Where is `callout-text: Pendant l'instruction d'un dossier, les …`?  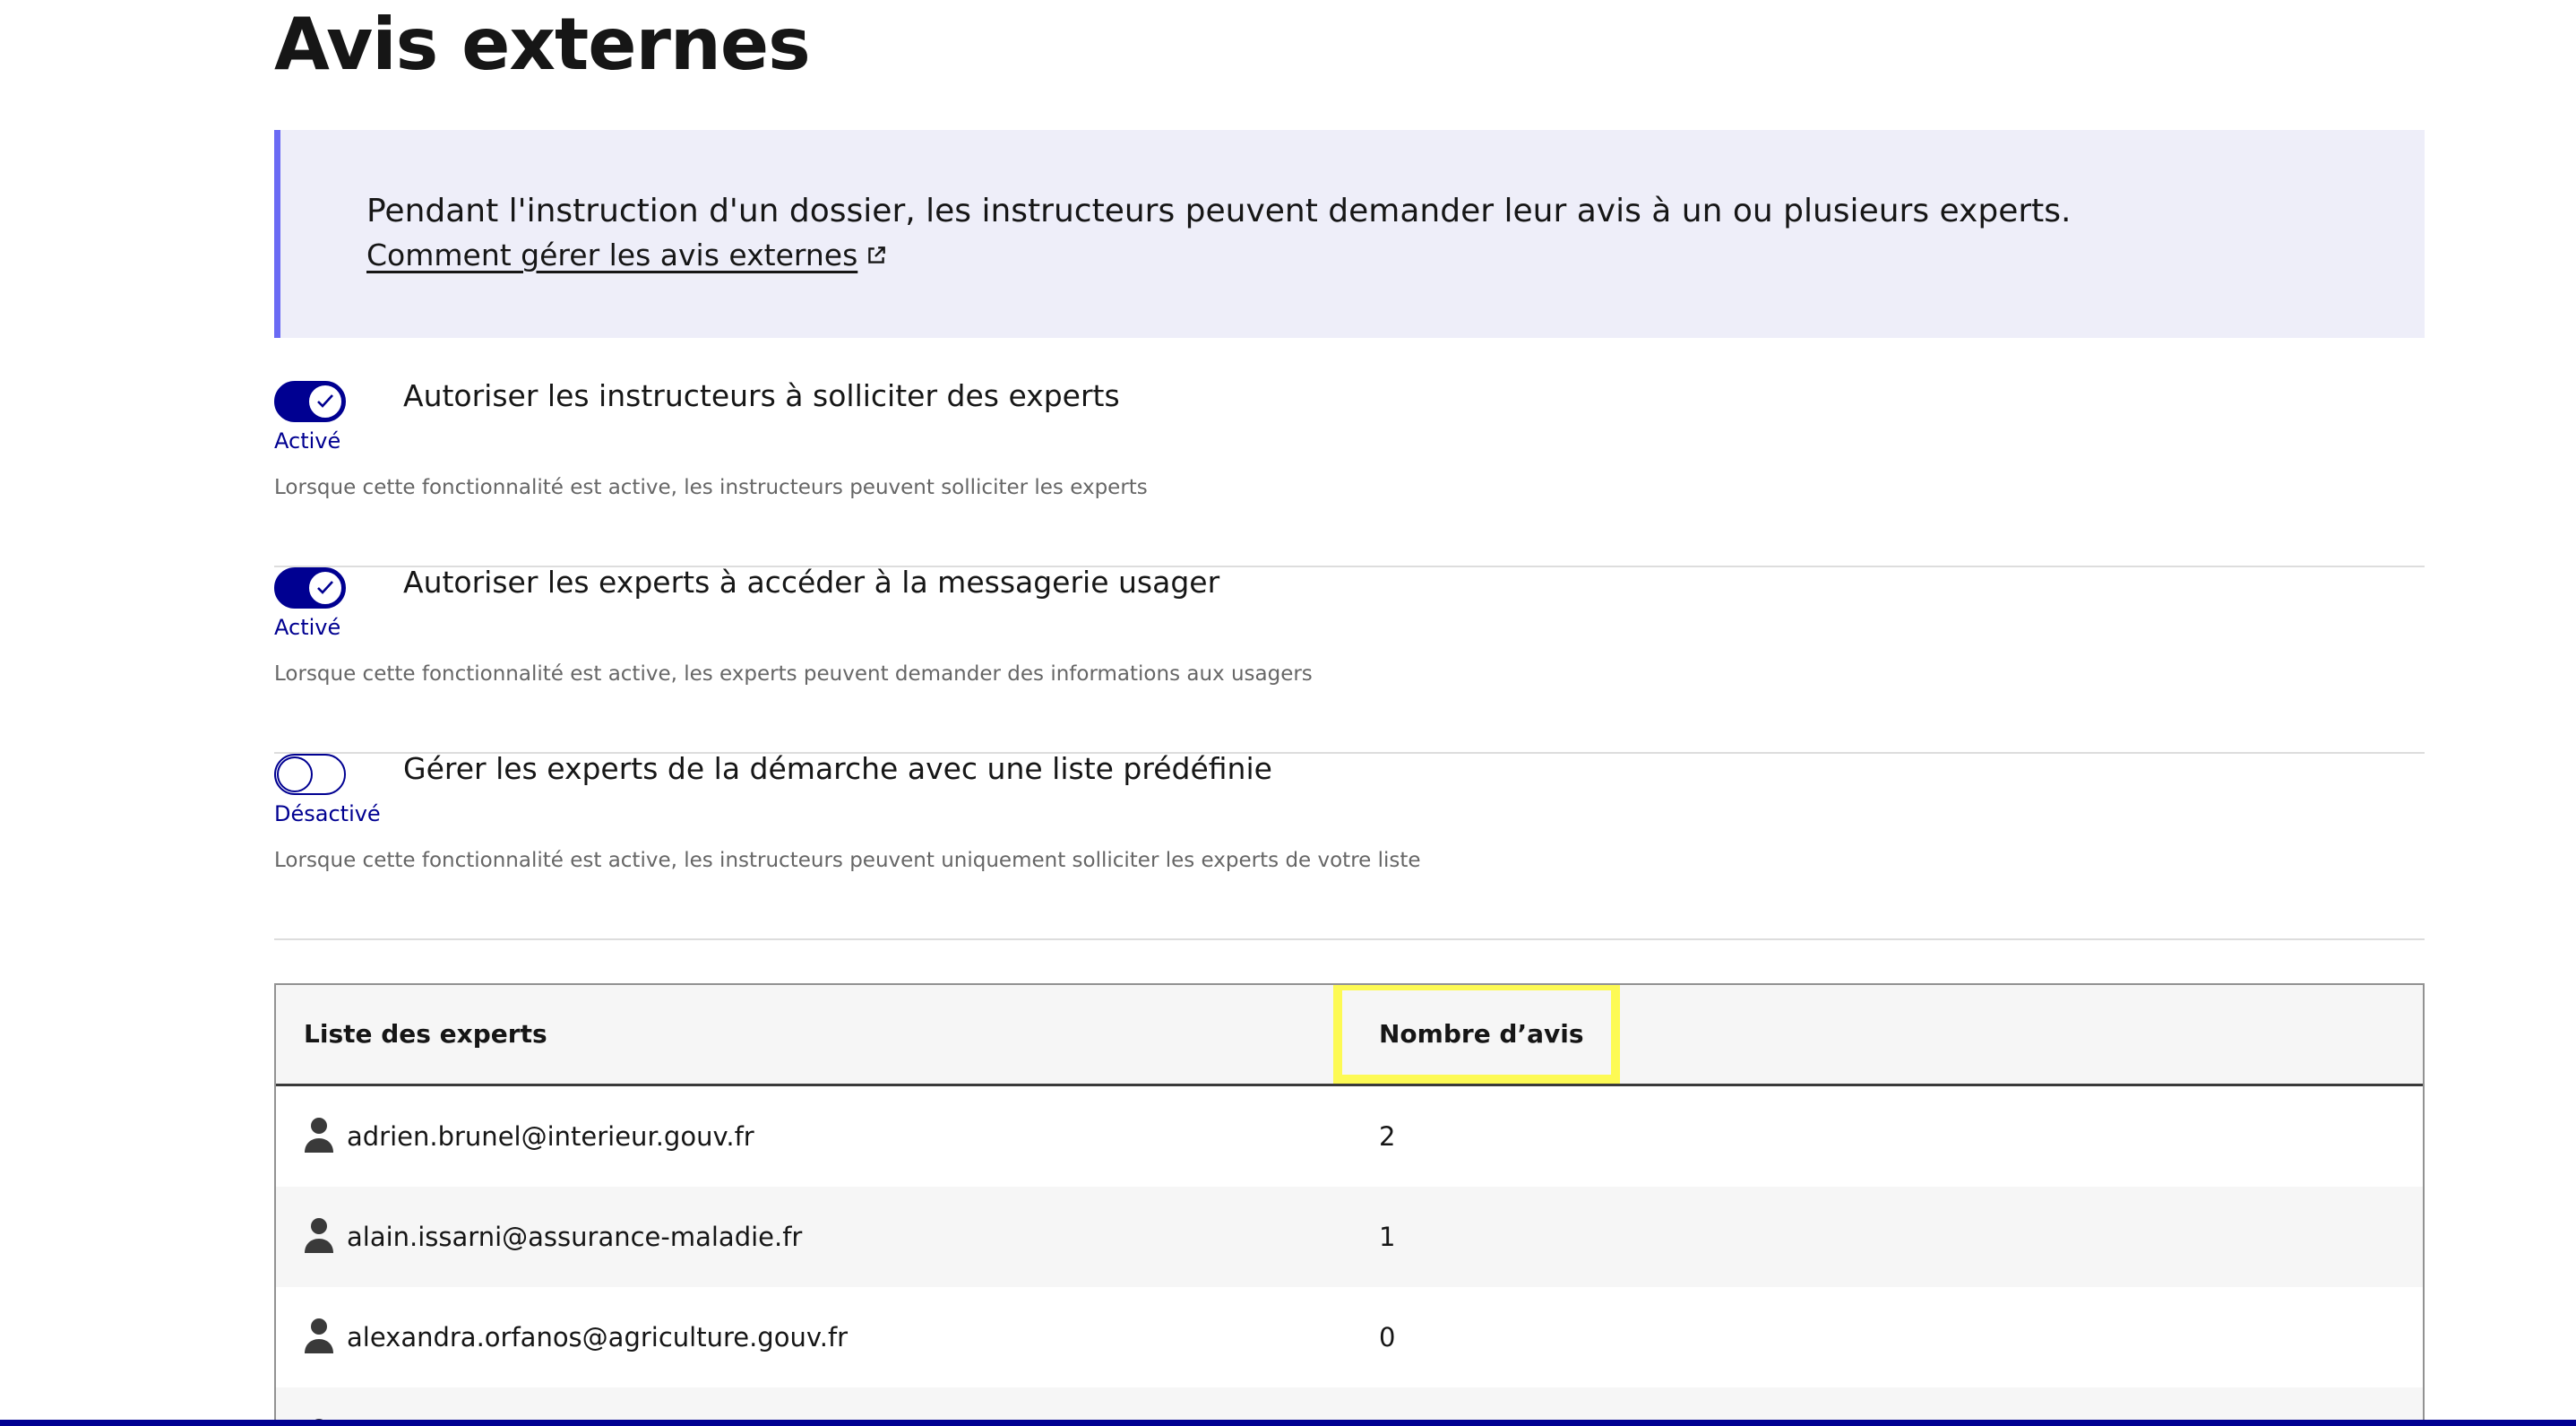
callout-text: Pendant l'instruction d'un dossier, les … is located at coordinates (1219, 211).